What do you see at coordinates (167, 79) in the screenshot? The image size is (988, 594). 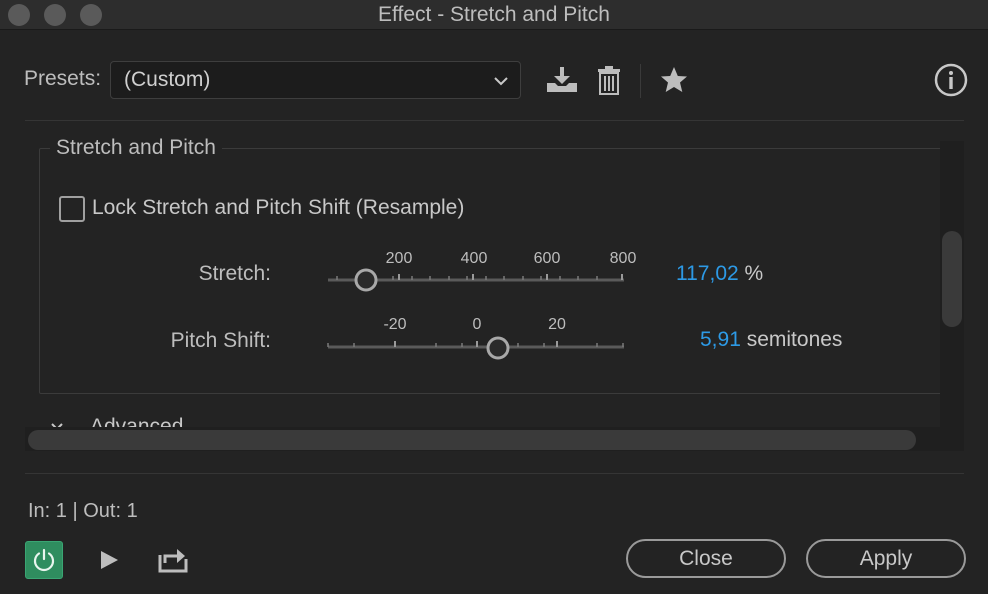 I see `presets-value: (Custom)` at bounding box center [167, 79].